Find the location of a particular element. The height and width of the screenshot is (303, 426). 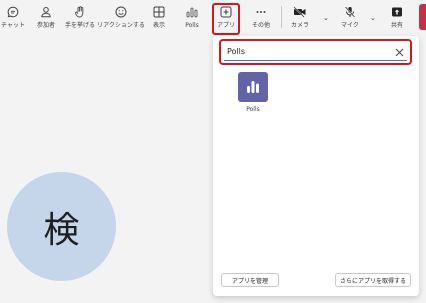

get-more-apps-label: さらにアプリを取得する is located at coordinates (373, 281).